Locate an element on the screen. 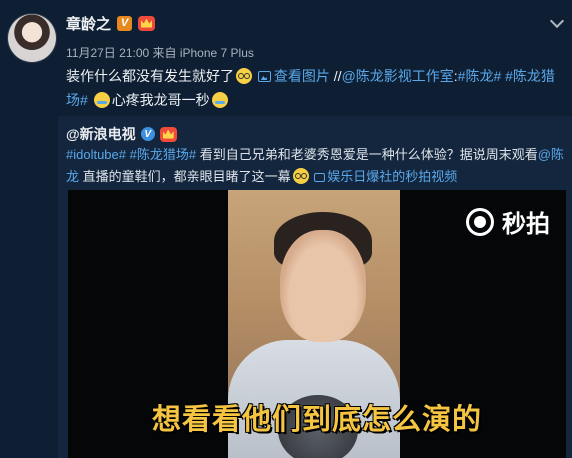 The width and height of the screenshot is (572, 458). hashtag-chenlong-liechang-2: #陈龙猎场# is located at coordinates (163, 154).